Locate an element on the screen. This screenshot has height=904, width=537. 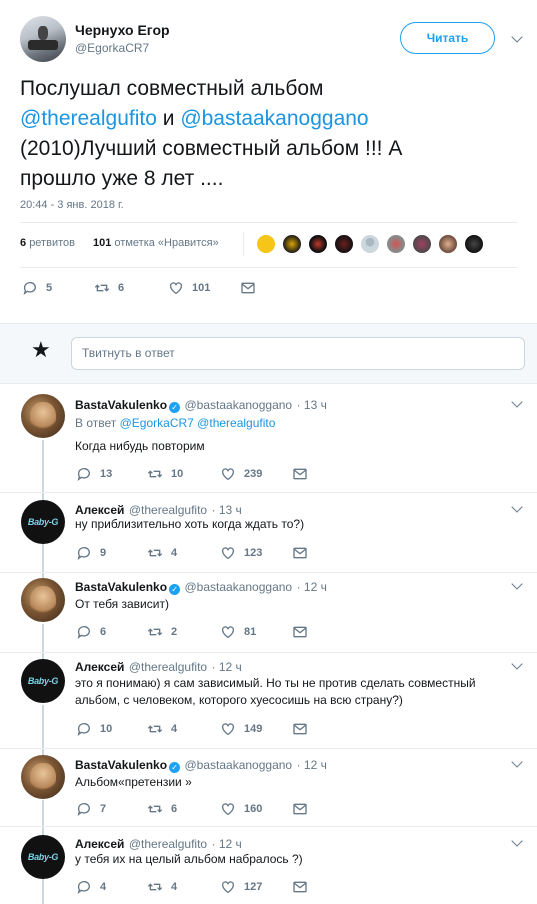
reply-action: 6 is located at coordinates (91, 632).